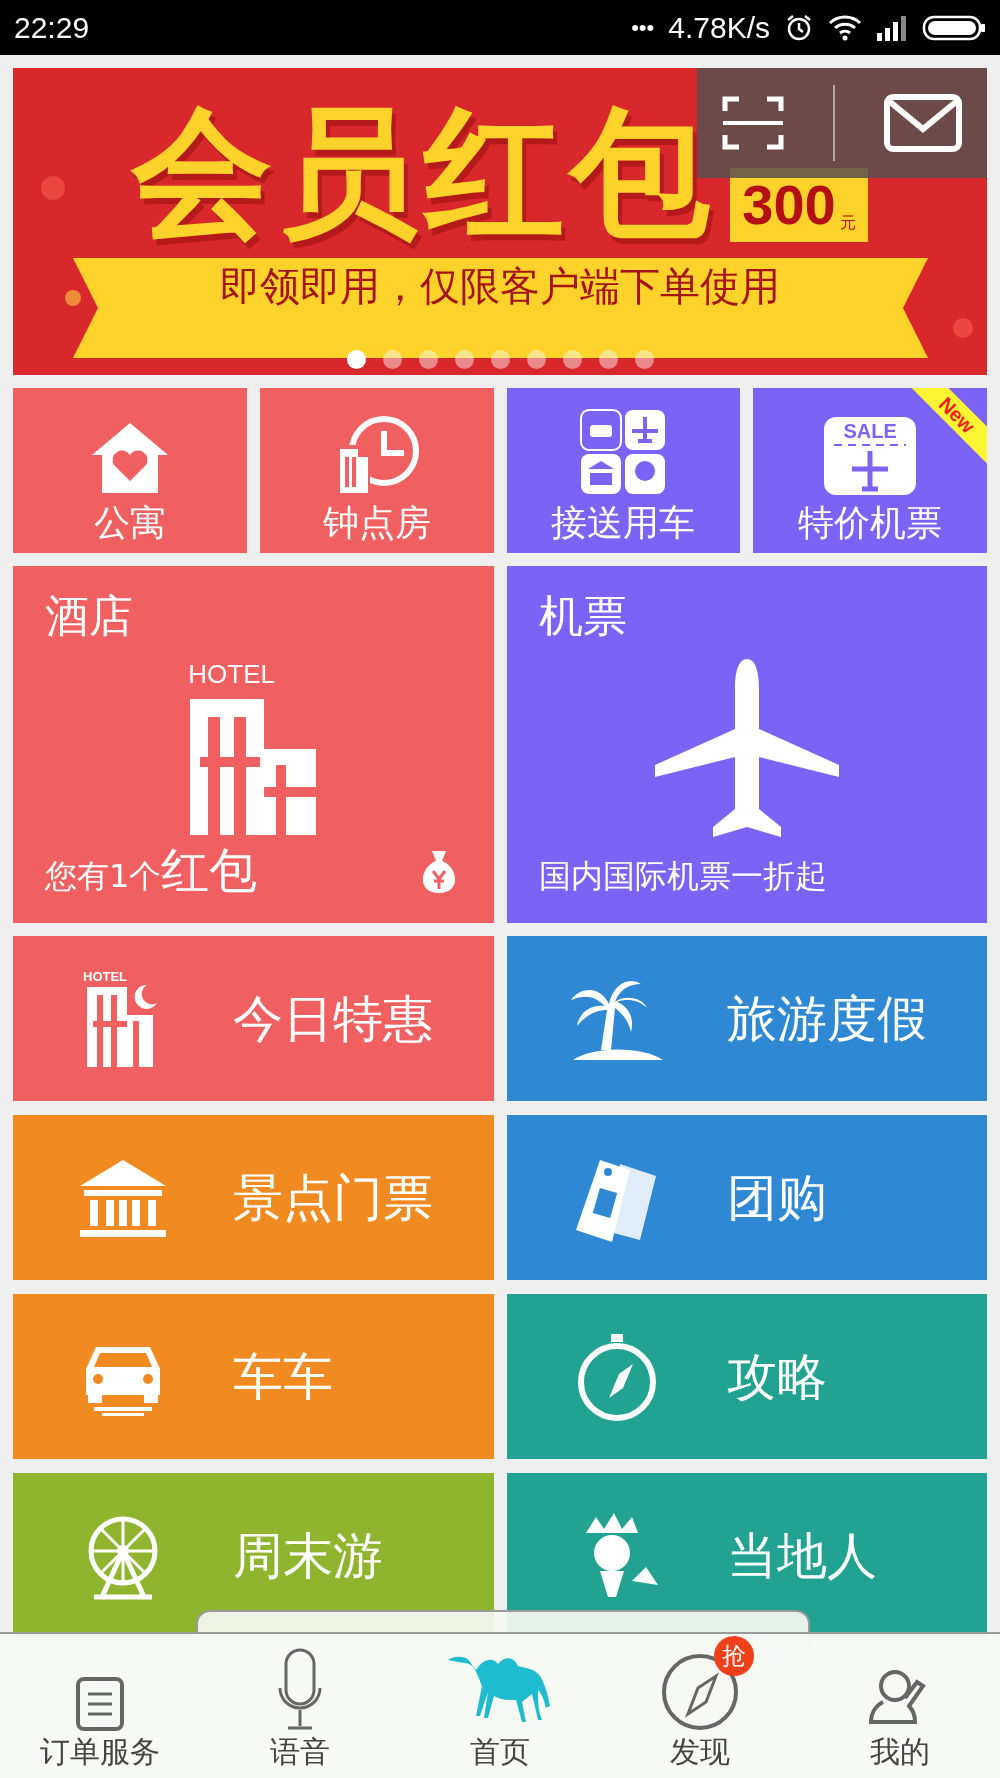 Image resolution: width=1000 pixels, height=1778 pixels. I want to click on transport-grid-icon, so click(623, 452).